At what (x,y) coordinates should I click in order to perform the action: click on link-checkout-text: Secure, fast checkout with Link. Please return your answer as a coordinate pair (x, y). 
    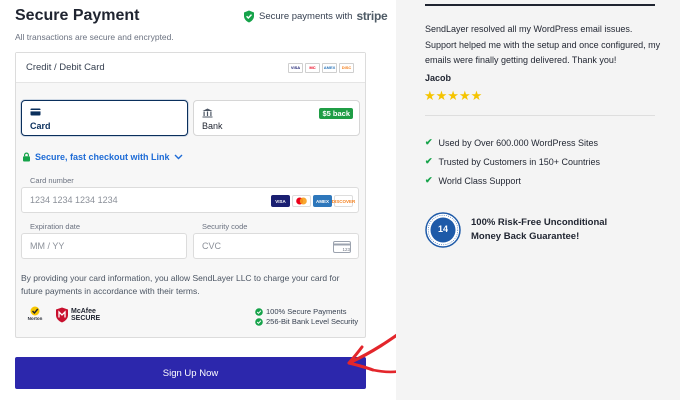
    Looking at the image, I should click on (102, 157).